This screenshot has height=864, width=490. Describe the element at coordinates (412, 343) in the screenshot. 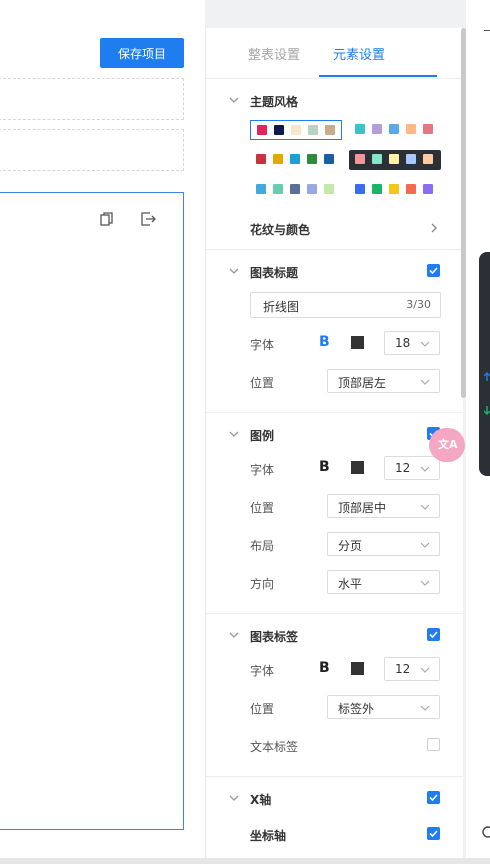

I see `font-size-select: 18` at that location.